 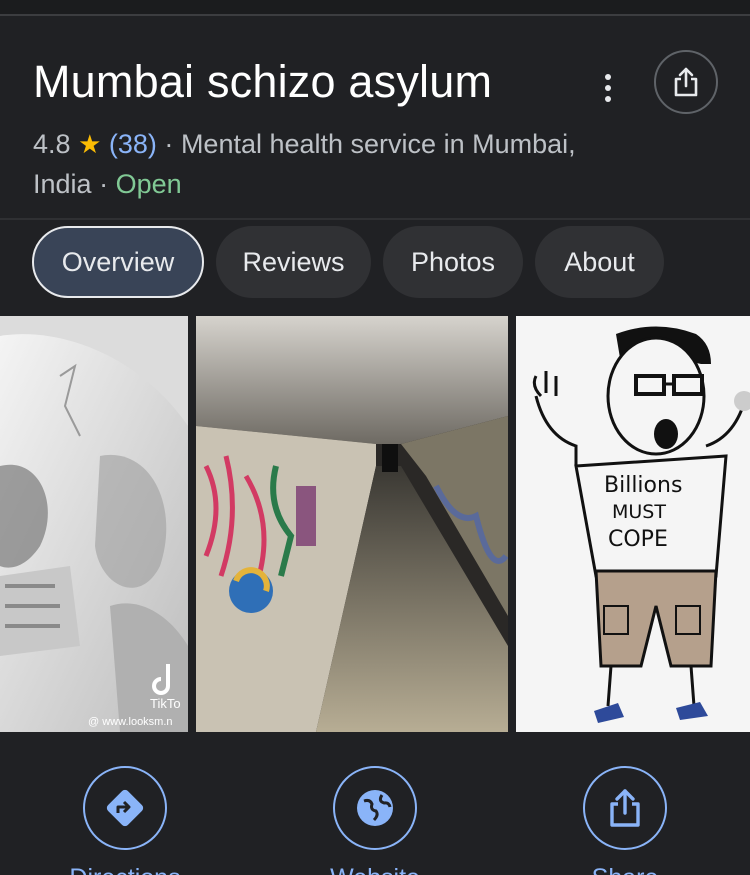 I want to click on directions-icon, so click(x=125, y=808).